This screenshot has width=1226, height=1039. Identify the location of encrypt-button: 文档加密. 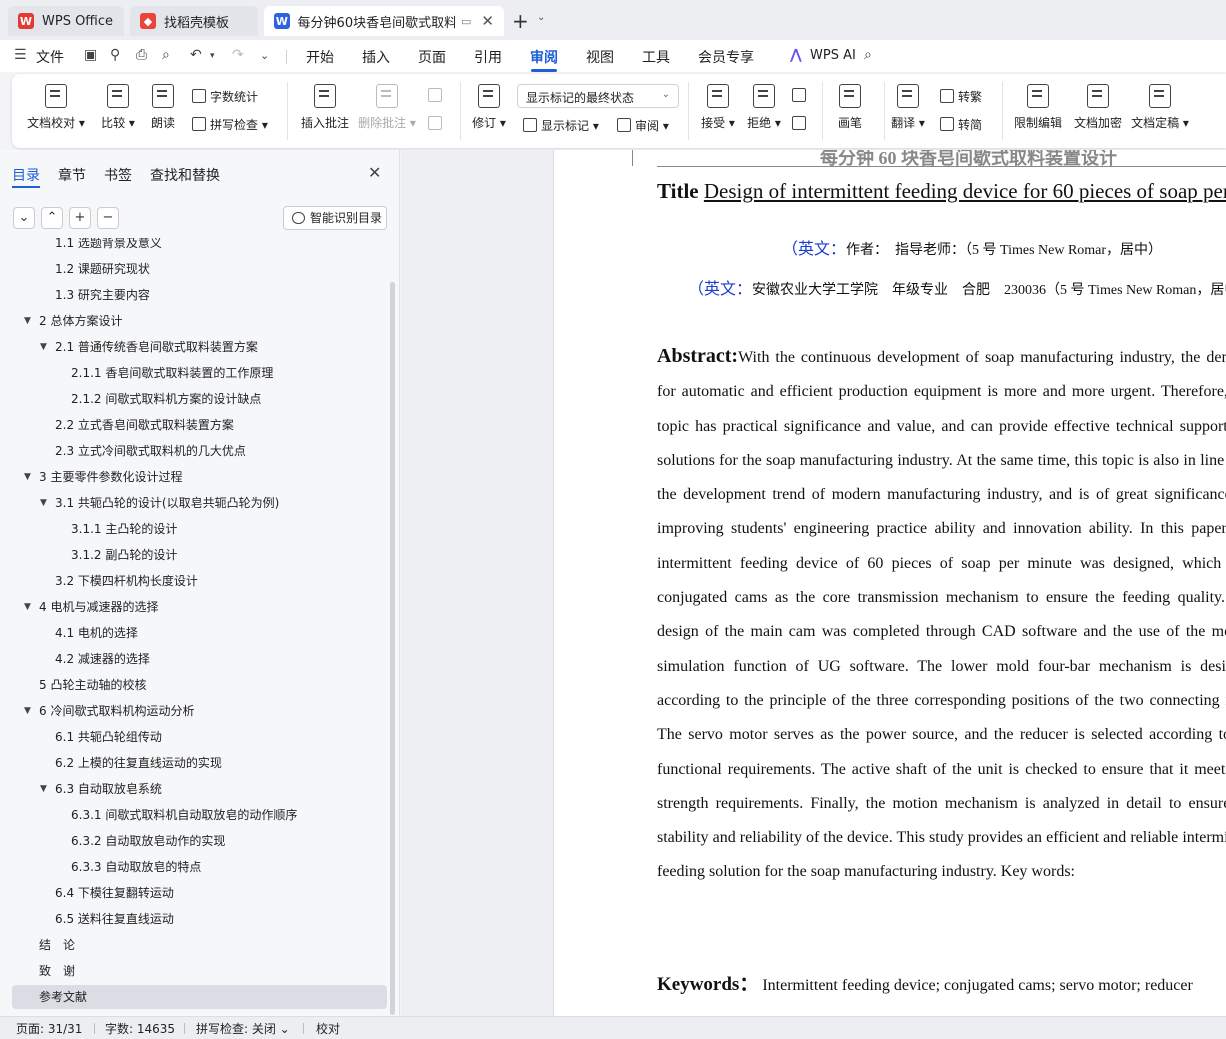
(1098, 107).